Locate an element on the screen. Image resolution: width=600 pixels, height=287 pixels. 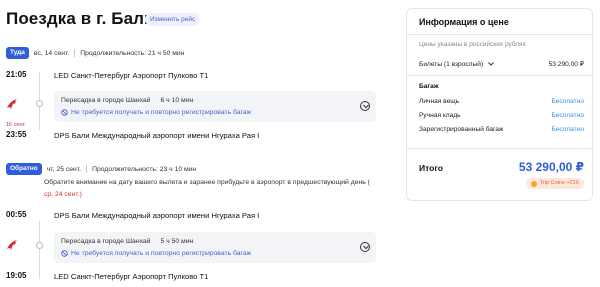
price-card-title: Информация о цене is located at coordinates (464, 22).